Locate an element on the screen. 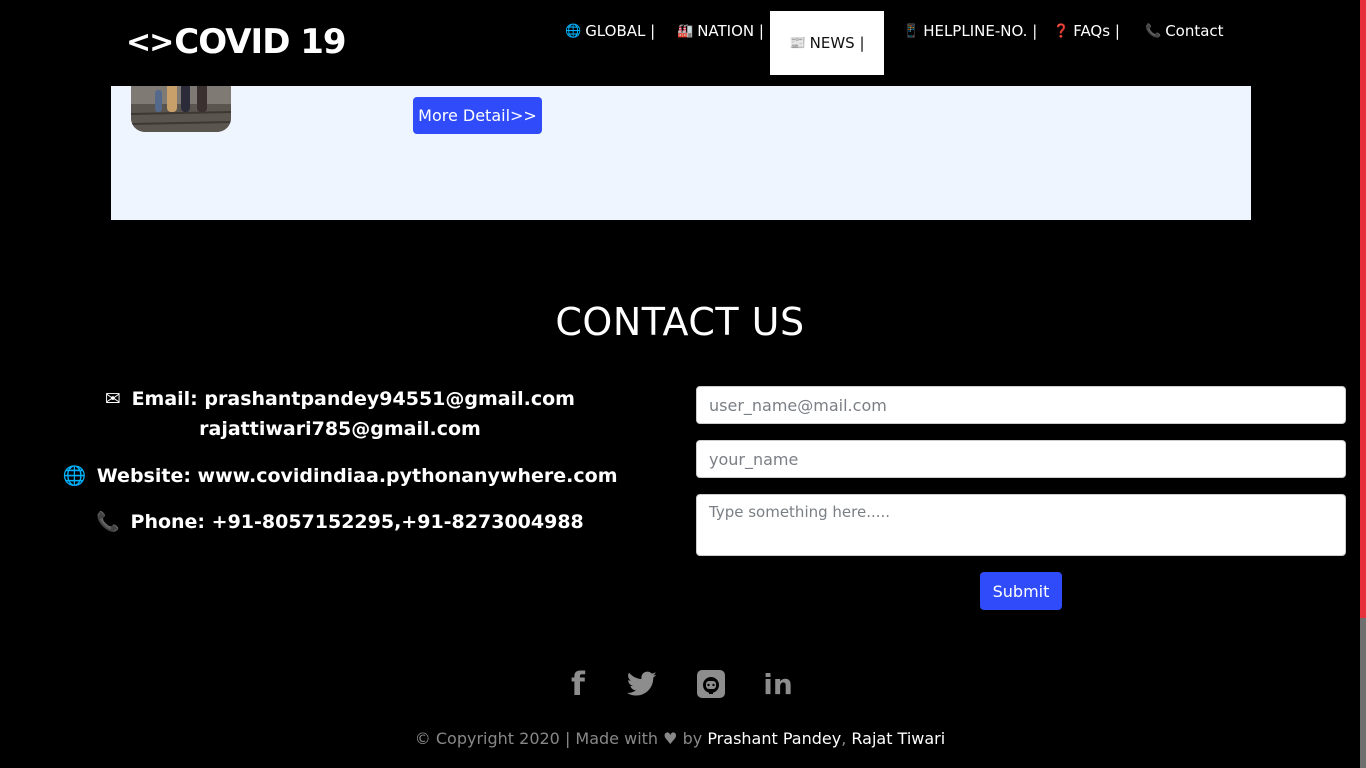 Image resolution: width=1366 pixels, height=768 pixels. nav-item-news: 📰 NEWS | is located at coordinates (827, 43).